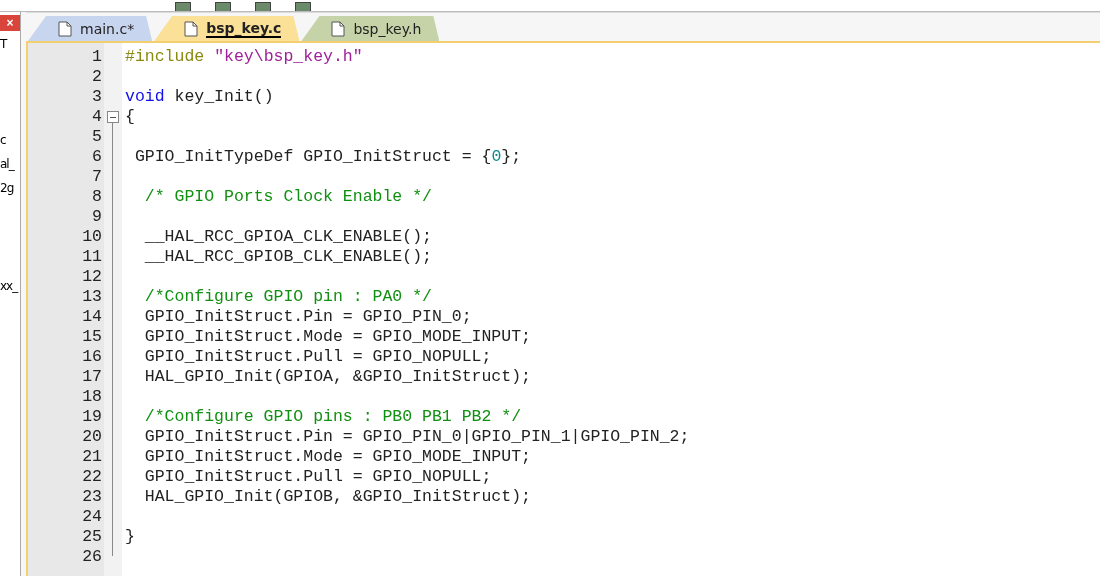  What do you see at coordinates (92, 517) in the screenshot?
I see `line-number: 24` at bounding box center [92, 517].